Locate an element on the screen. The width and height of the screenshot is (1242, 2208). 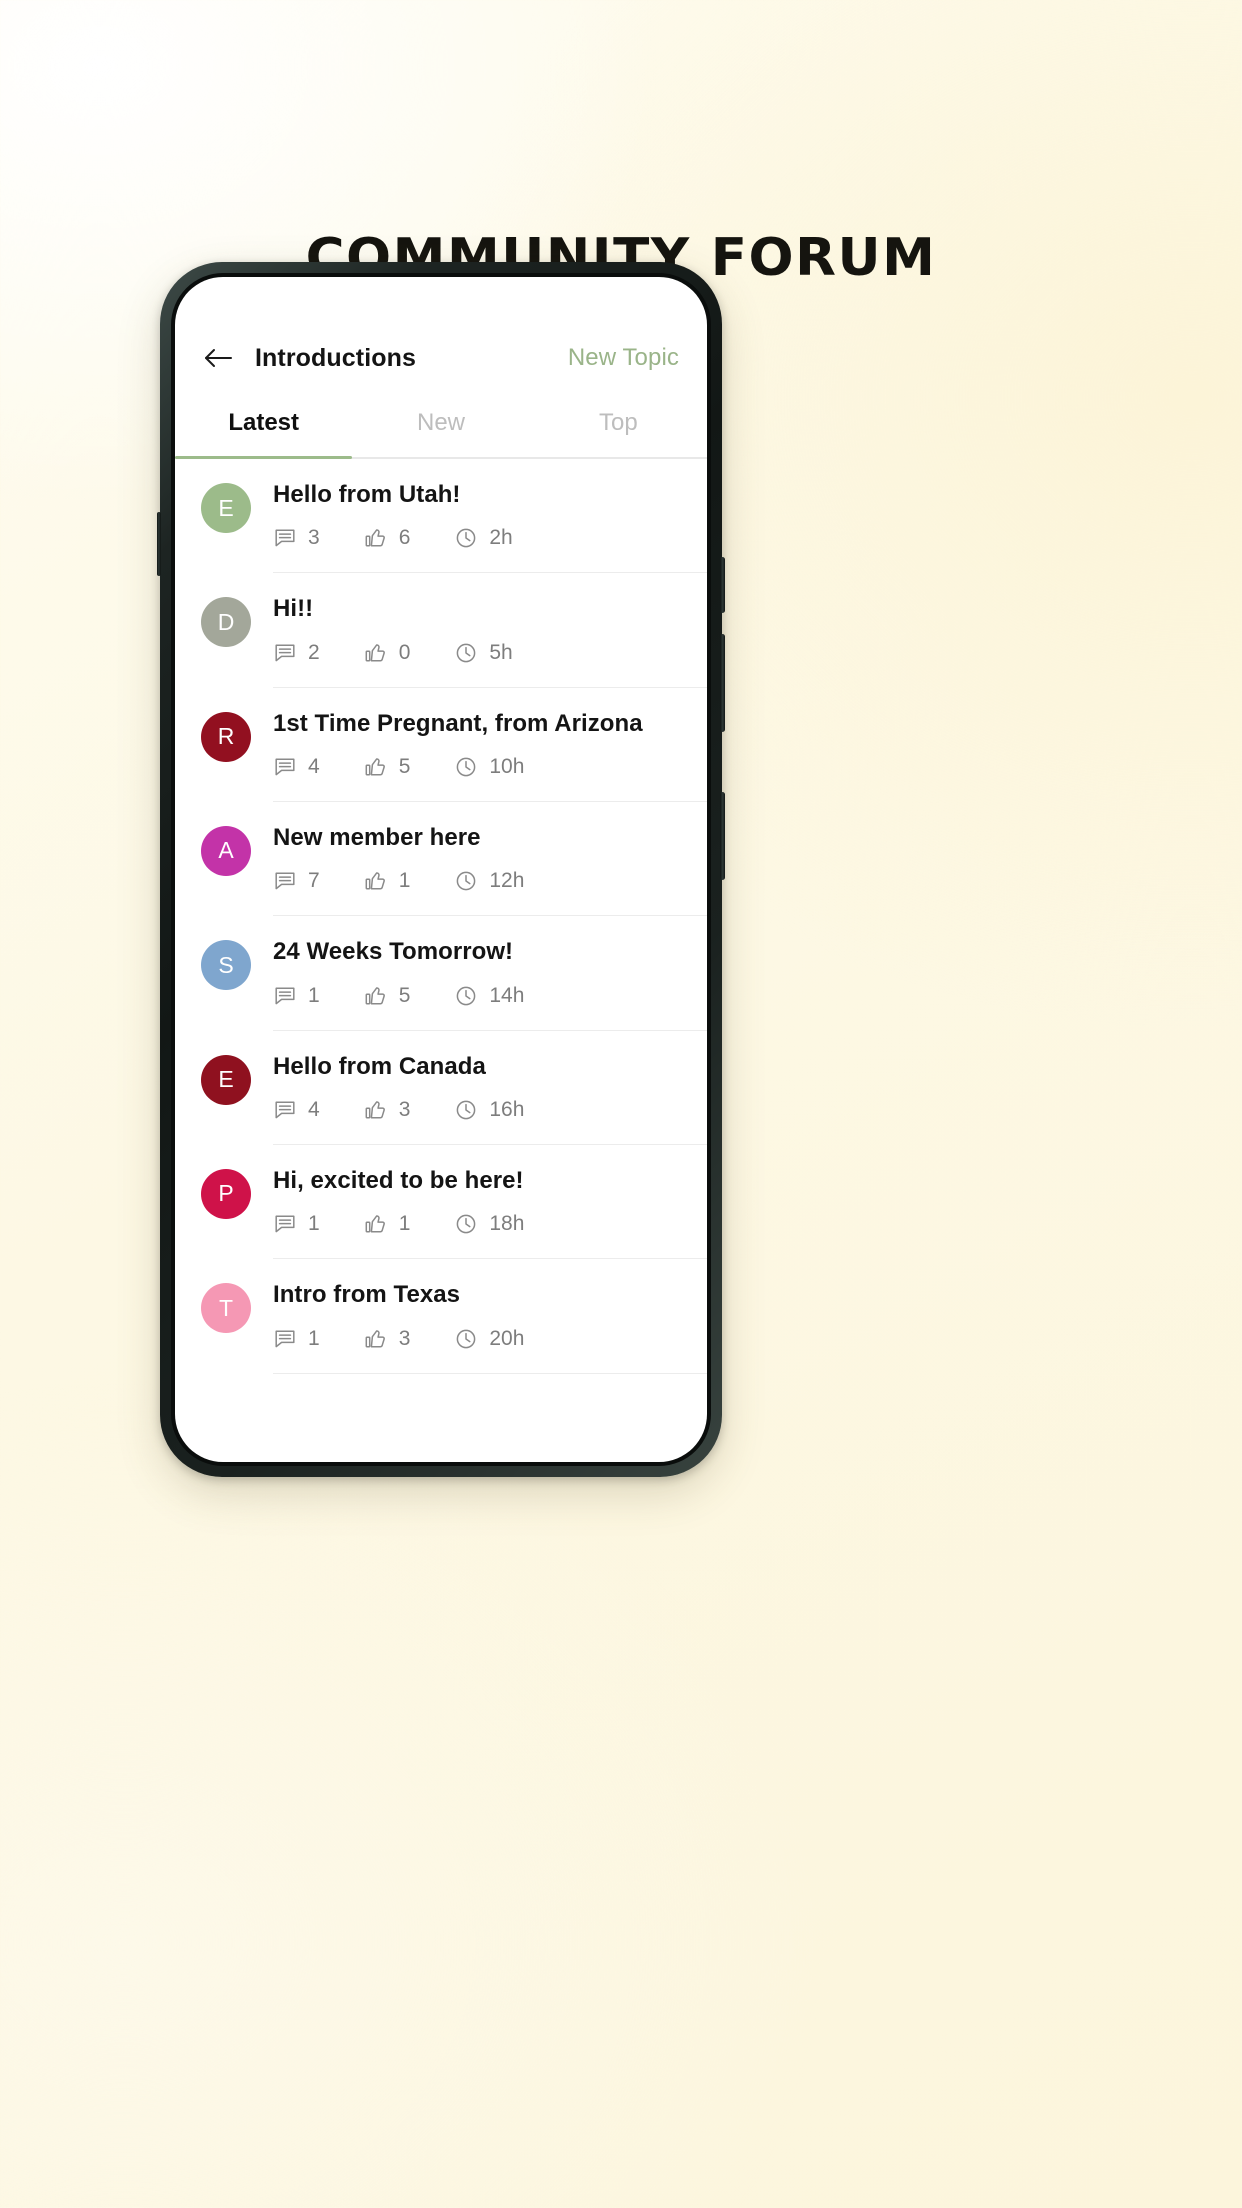
topic-body: Hi, excited to be here! 1 1 18h is located at coordinates (479, 1213).